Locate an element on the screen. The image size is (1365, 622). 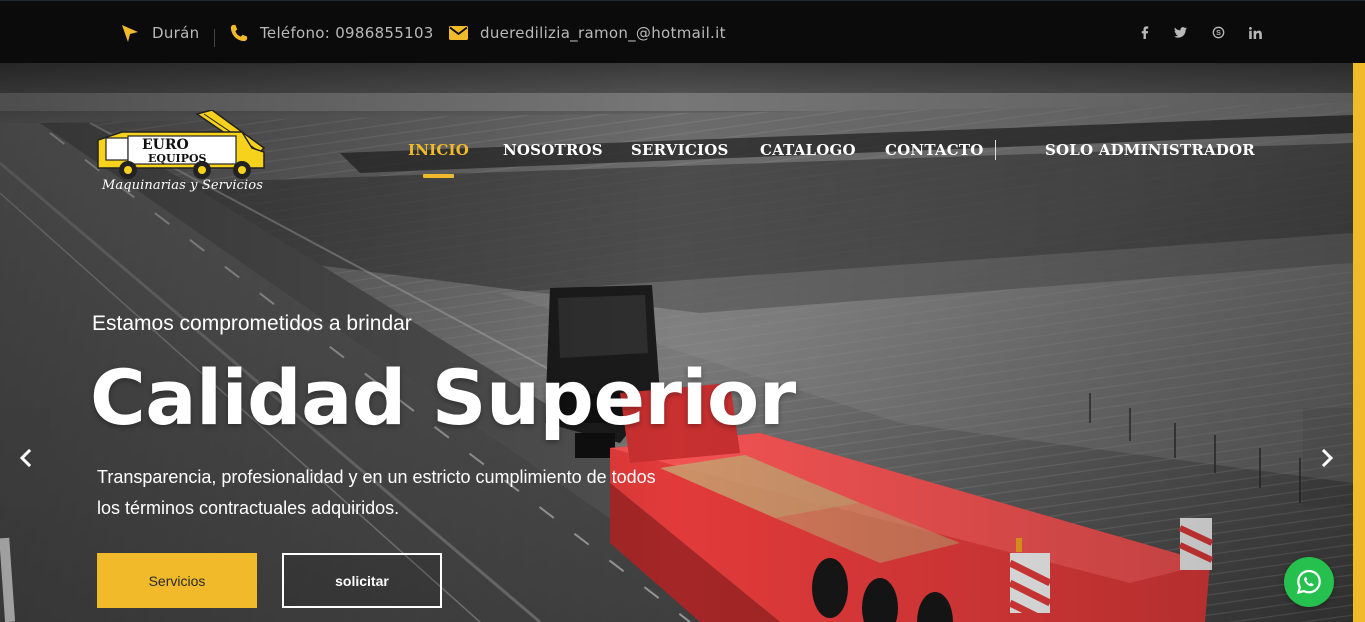
topbar-divider is located at coordinates (214, 38).